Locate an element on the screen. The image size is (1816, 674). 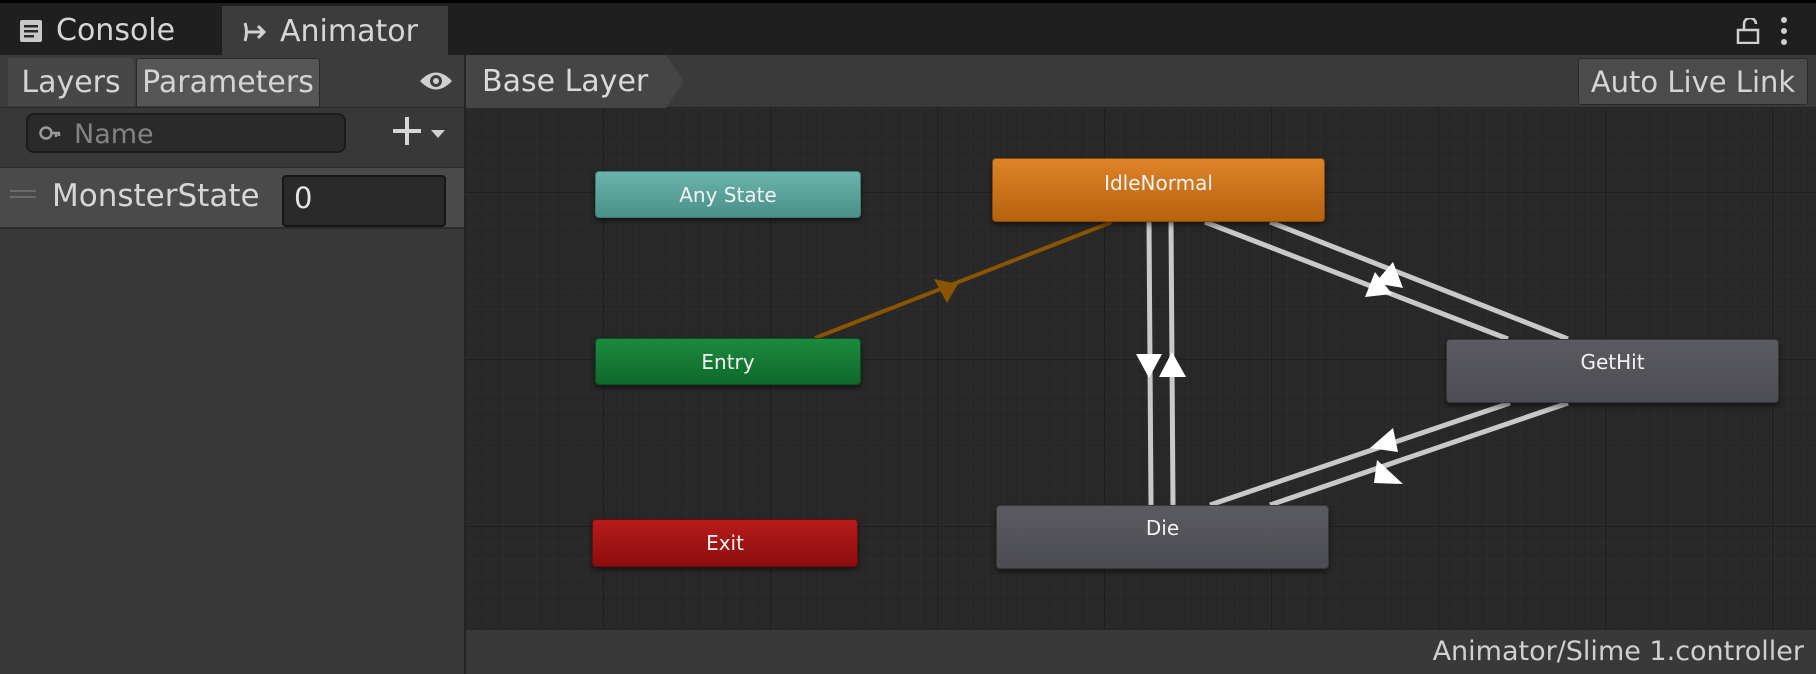
transition-die-to-gethit is located at coordinates (1360, 454).